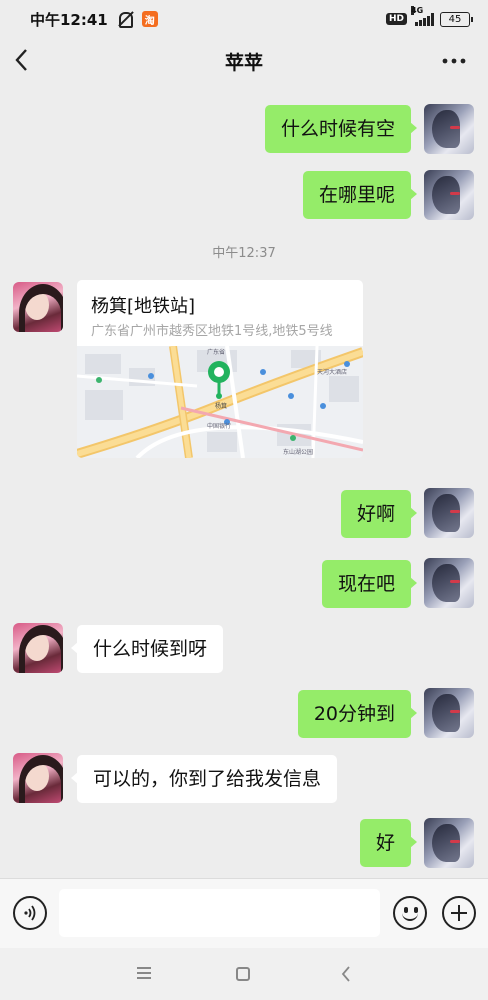  Describe the element at coordinates (212, 331) in the screenshot. I see `location-address: 广东省广州市越秀区地铁1号线,地铁5号线` at that location.